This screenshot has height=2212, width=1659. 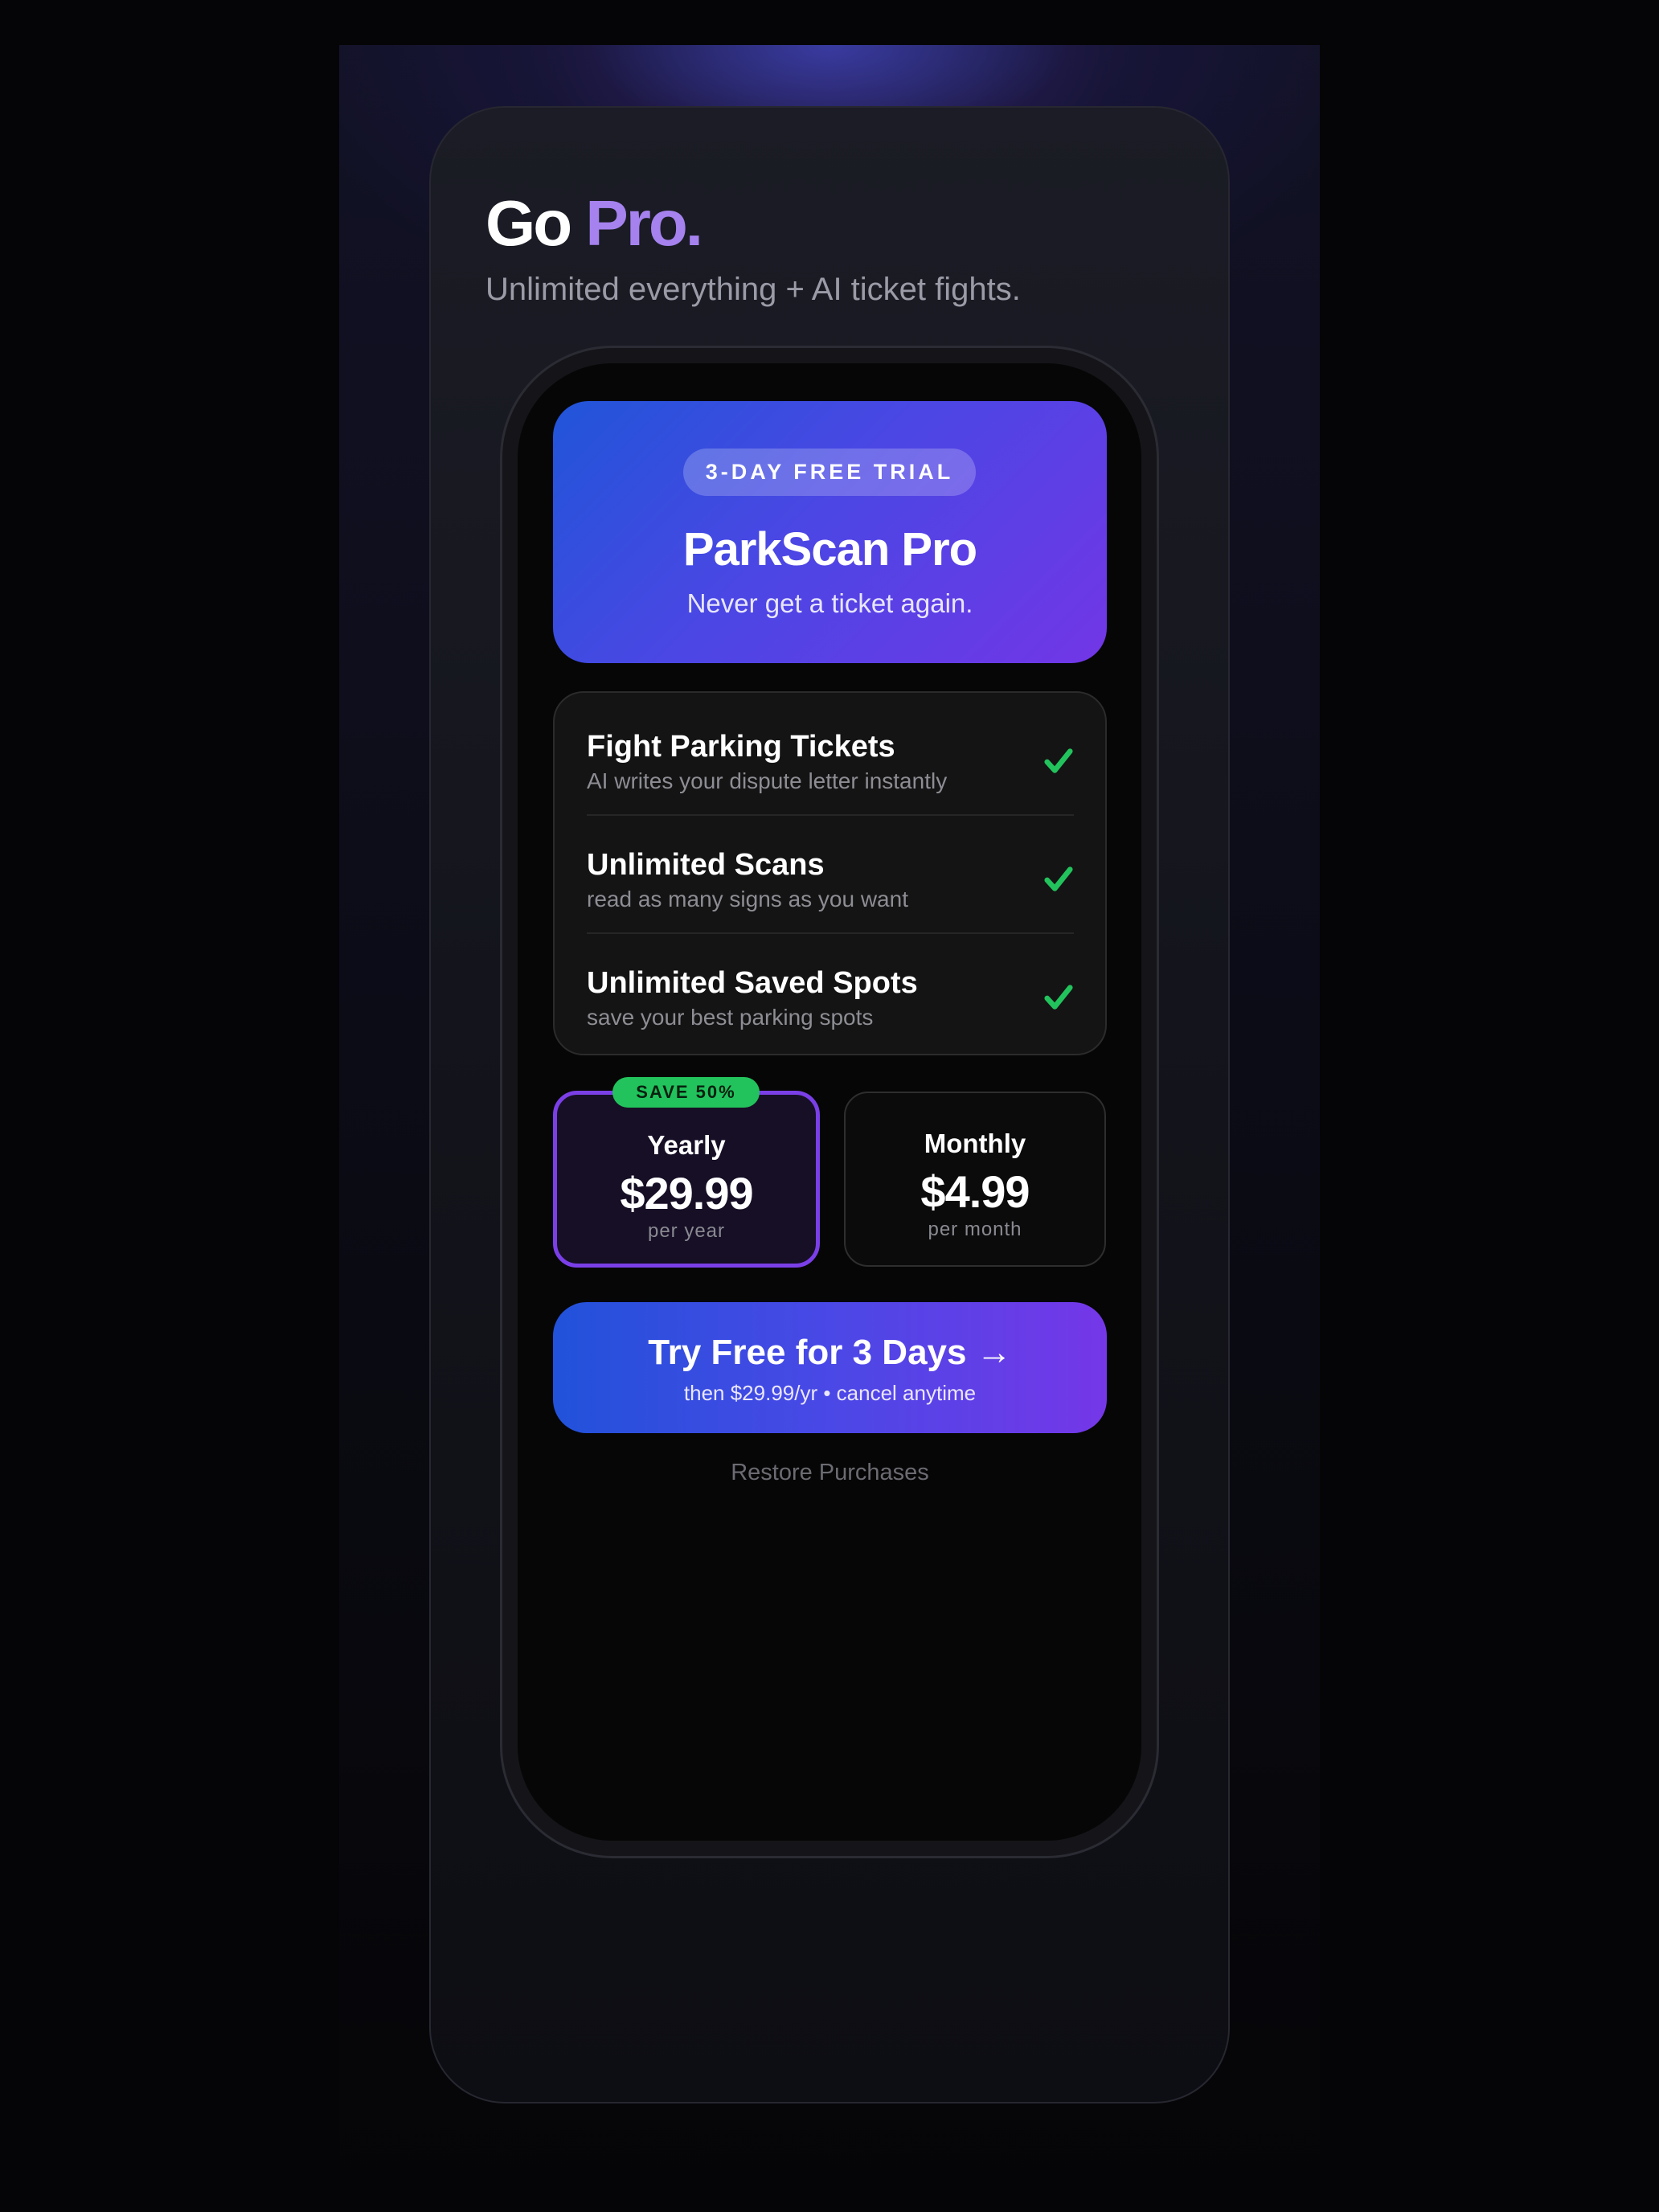 What do you see at coordinates (830, 1393) in the screenshot?
I see `cta-sublabel: then $29.99/yr • cancel anytime` at bounding box center [830, 1393].